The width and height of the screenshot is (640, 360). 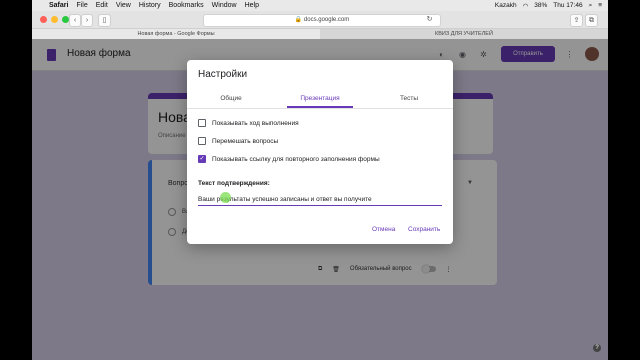 What do you see at coordinates (591, 20) in the screenshot?
I see `tabs-overview-icon: ⧉` at bounding box center [591, 20].